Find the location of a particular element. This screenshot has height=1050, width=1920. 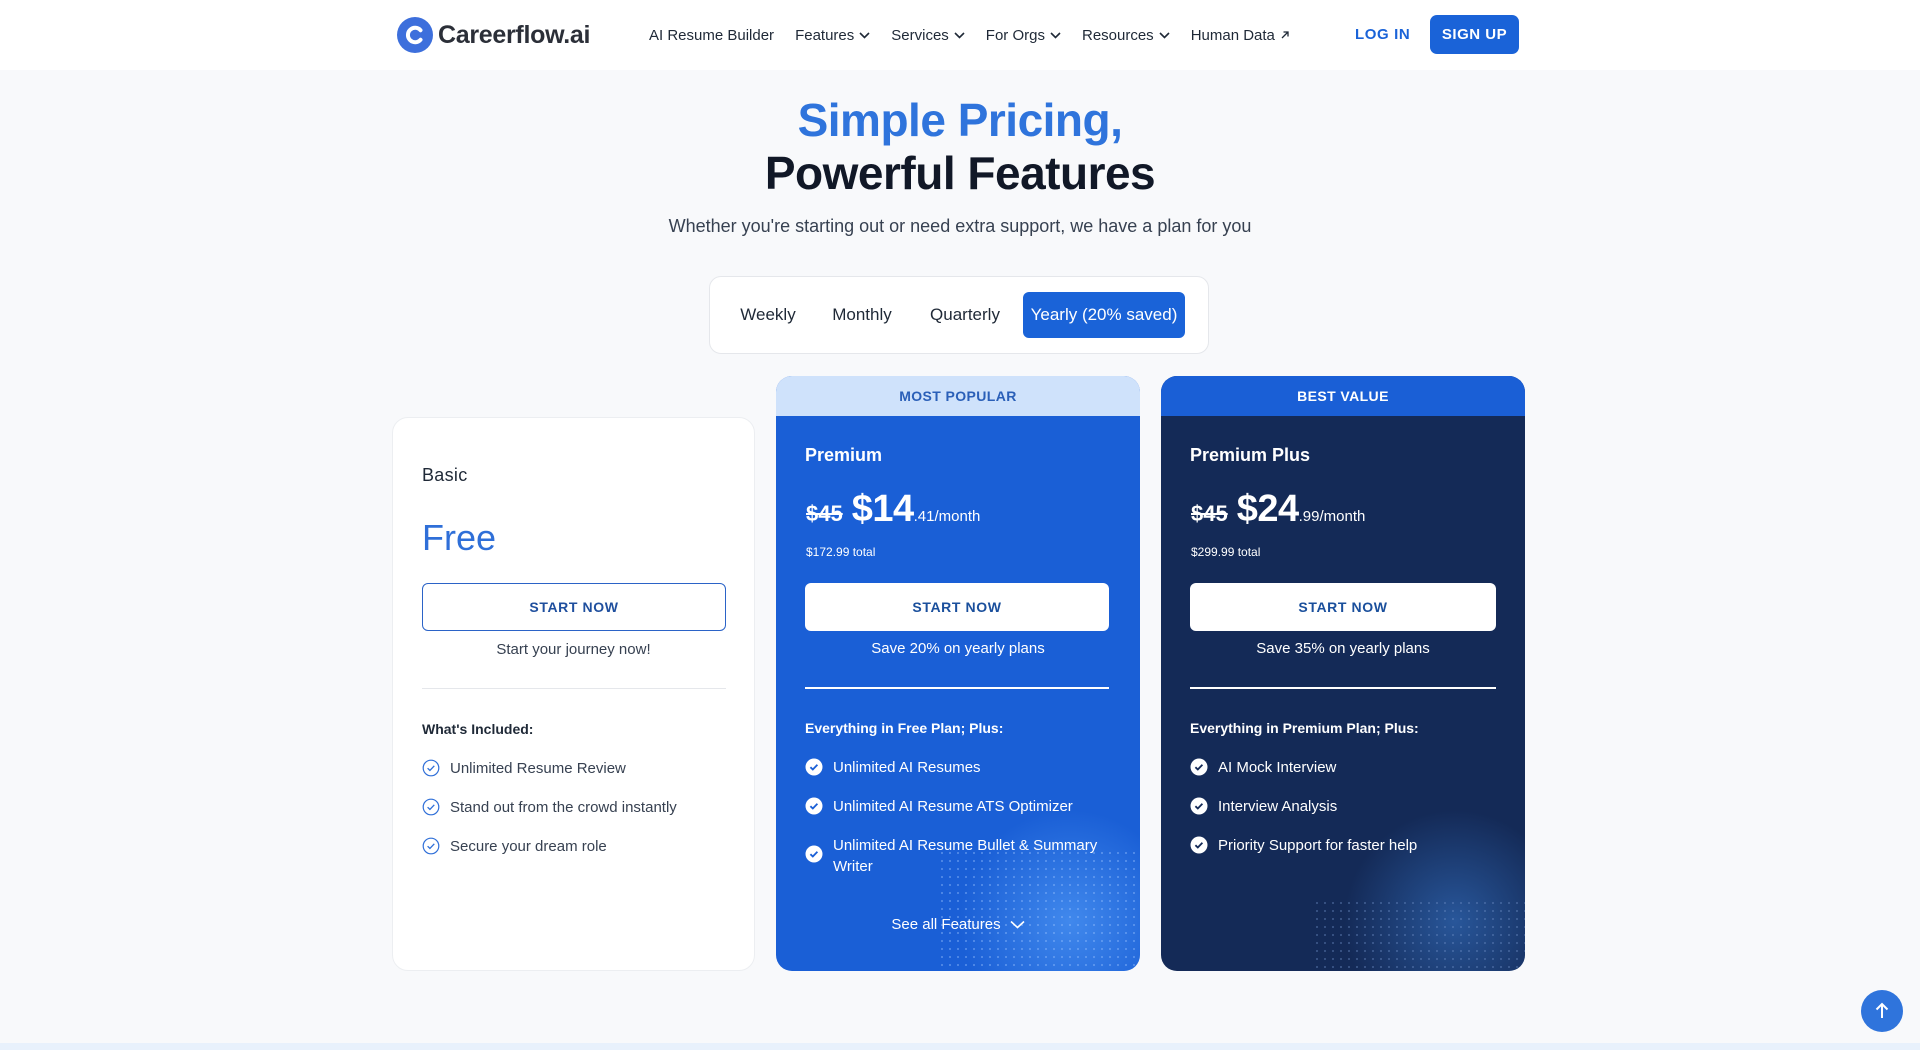

signup-button: SIGN UP is located at coordinates (1474, 34).